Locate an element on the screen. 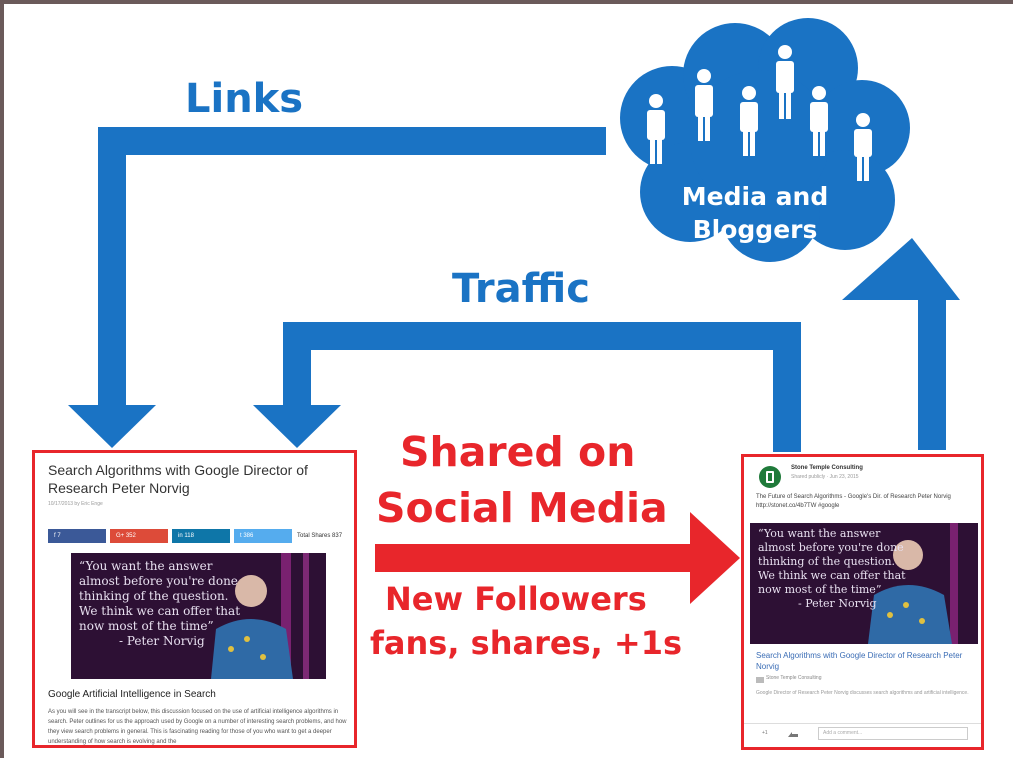  source-icon is located at coordinates (760, 680).